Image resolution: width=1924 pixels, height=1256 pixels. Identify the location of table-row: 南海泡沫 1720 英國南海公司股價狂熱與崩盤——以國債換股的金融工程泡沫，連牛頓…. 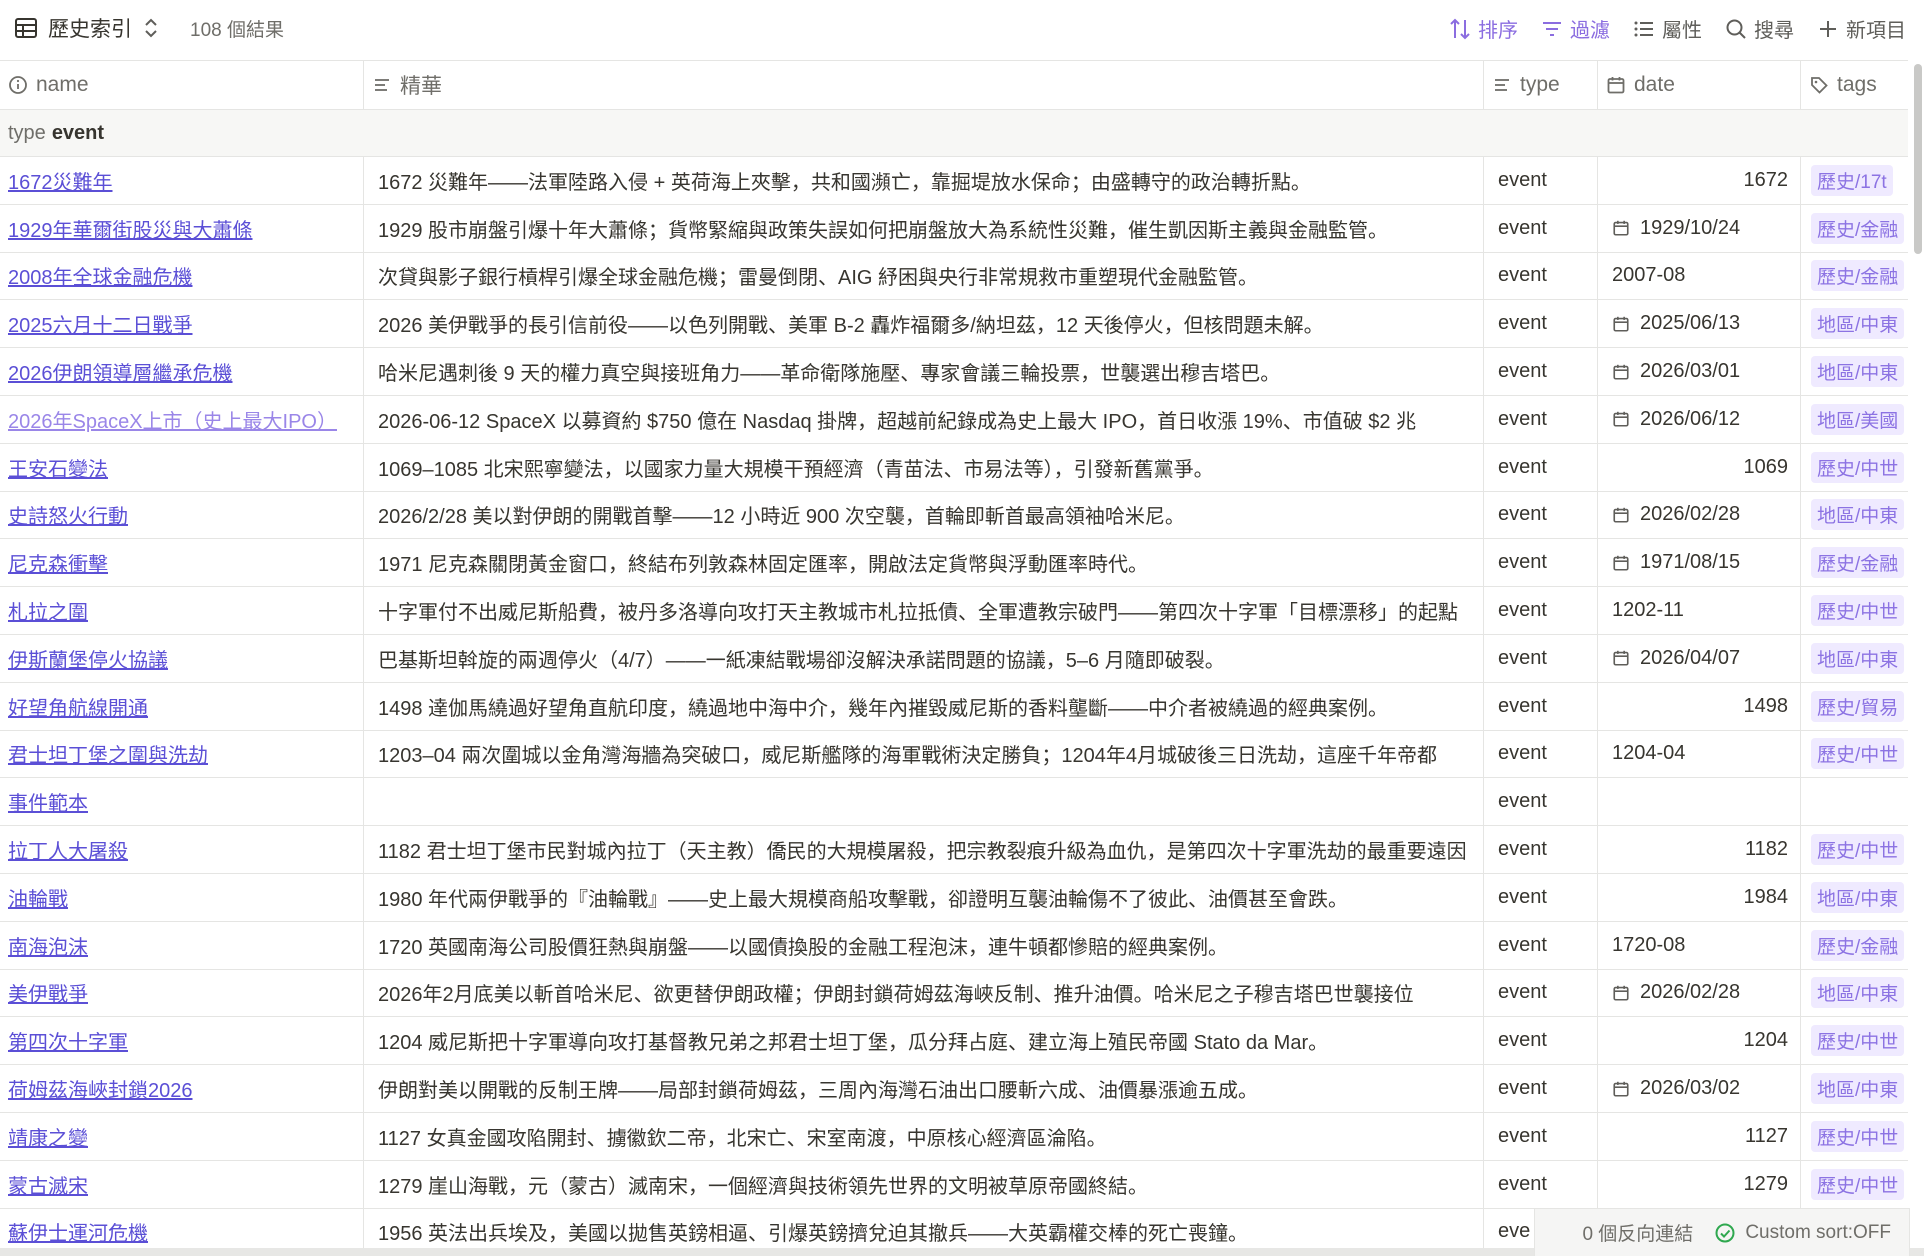
(954, 945).